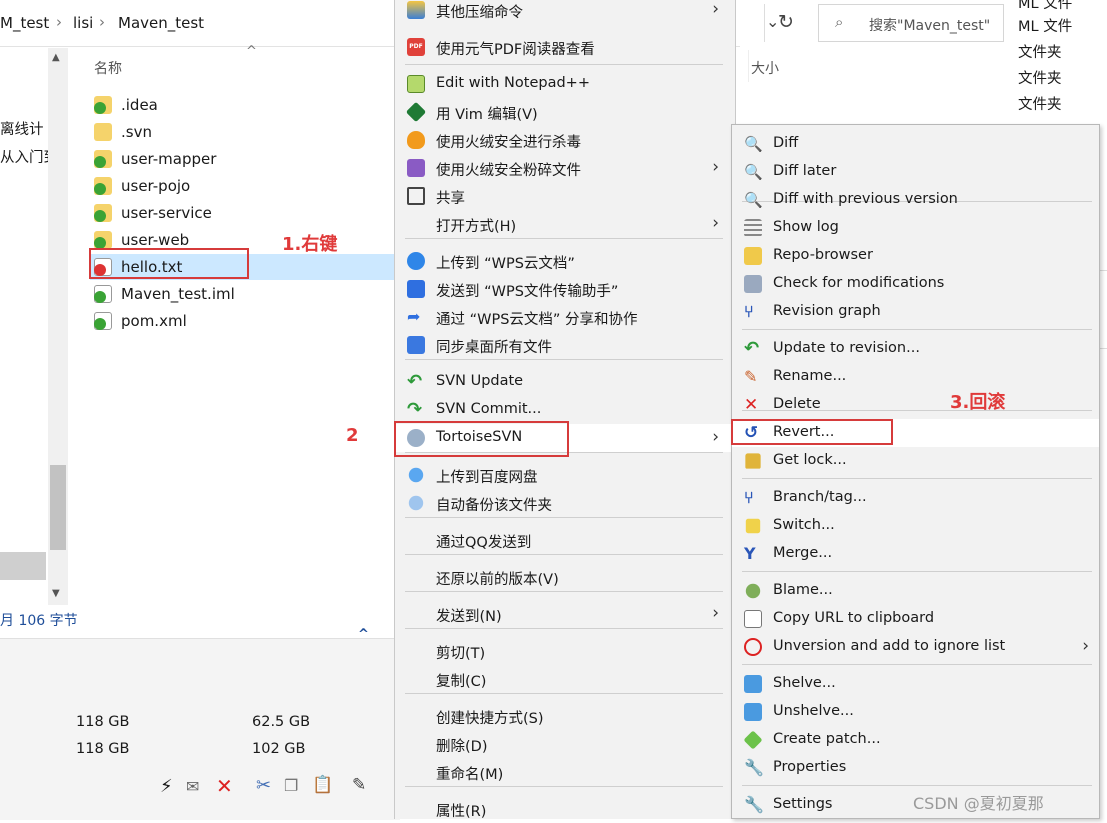 The image size is (1107, 823). Describe the element at coordinates (291, 785) in the screenshot. I see `copy-icon: ❐` at that location.